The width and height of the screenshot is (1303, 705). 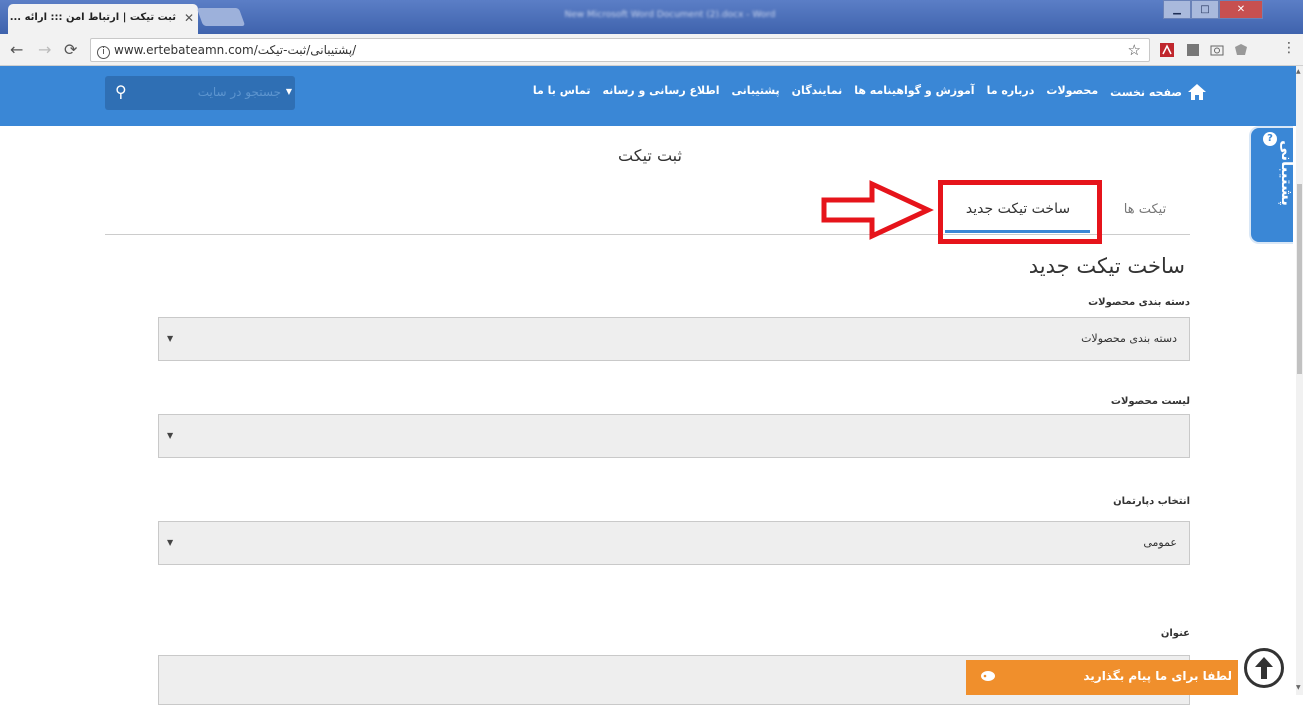 I want to click on new-tab-button, so click(x=221, y=17).